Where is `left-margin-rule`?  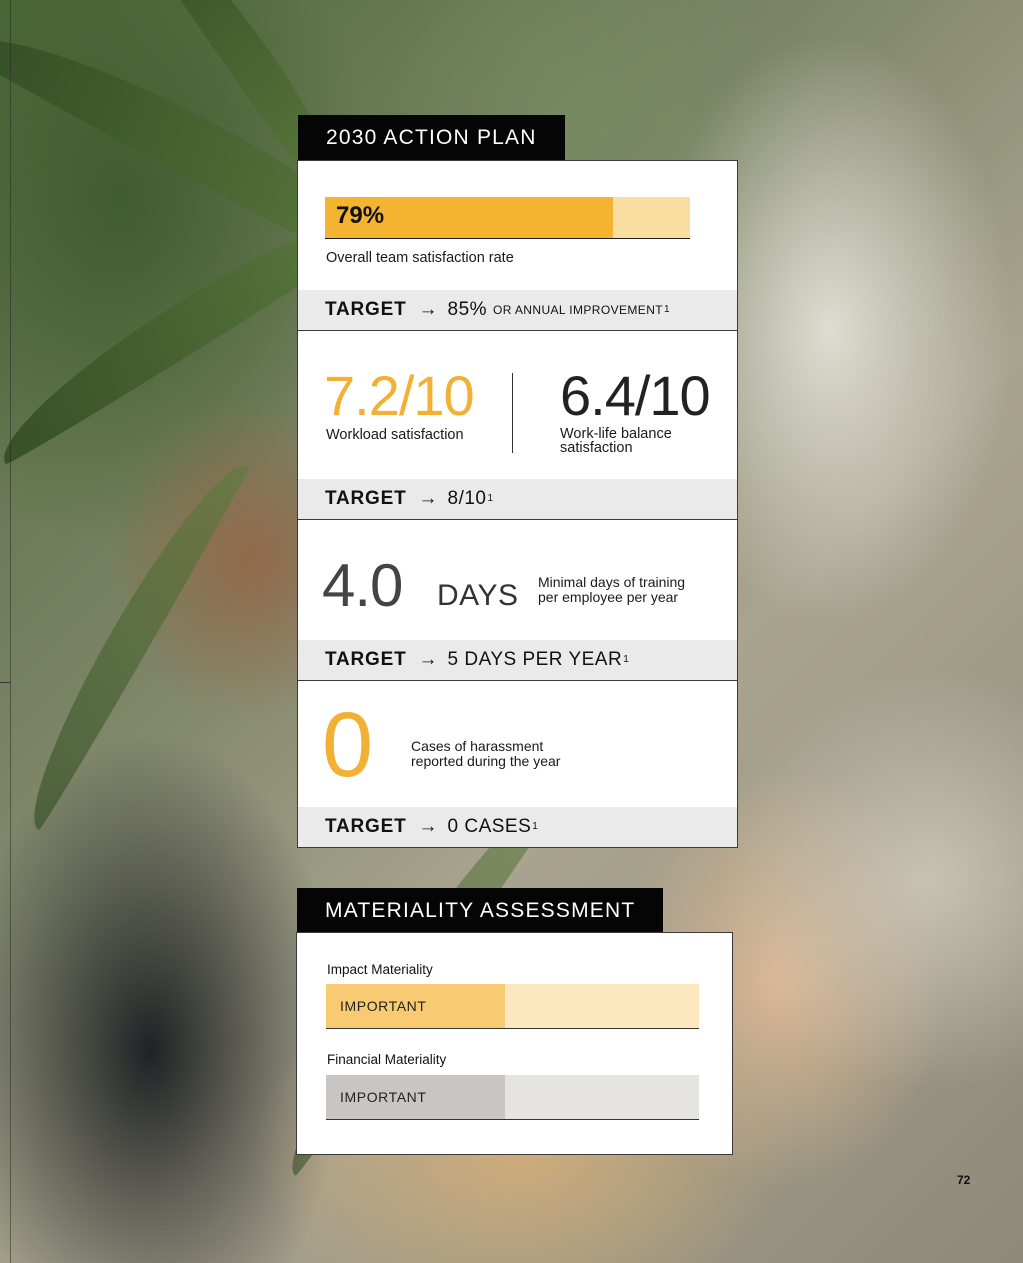
left-margin-rule is located at coordinates (10, 631).